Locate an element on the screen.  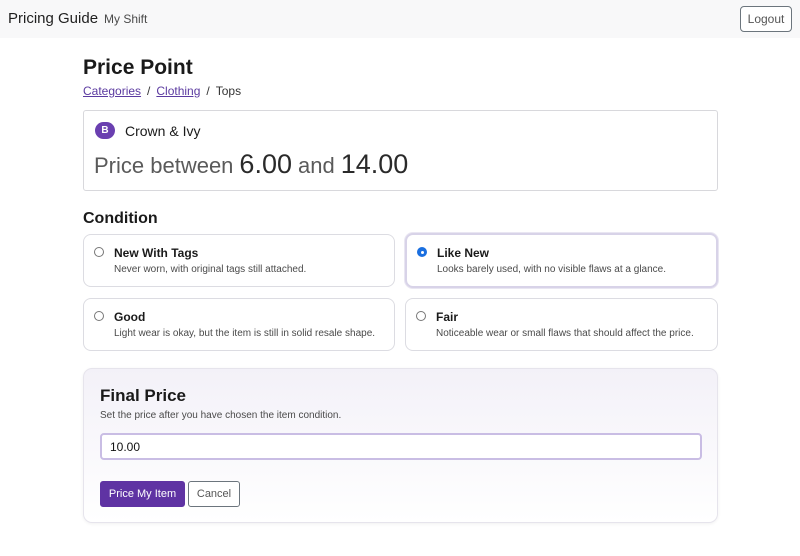
price-range-prefix: Price between is located at coordinates (164, 165).